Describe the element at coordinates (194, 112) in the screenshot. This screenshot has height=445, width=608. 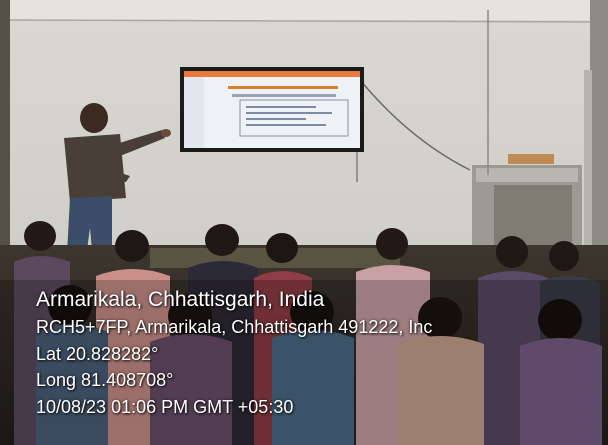
I see `tv-screen-sidebar` at that location.